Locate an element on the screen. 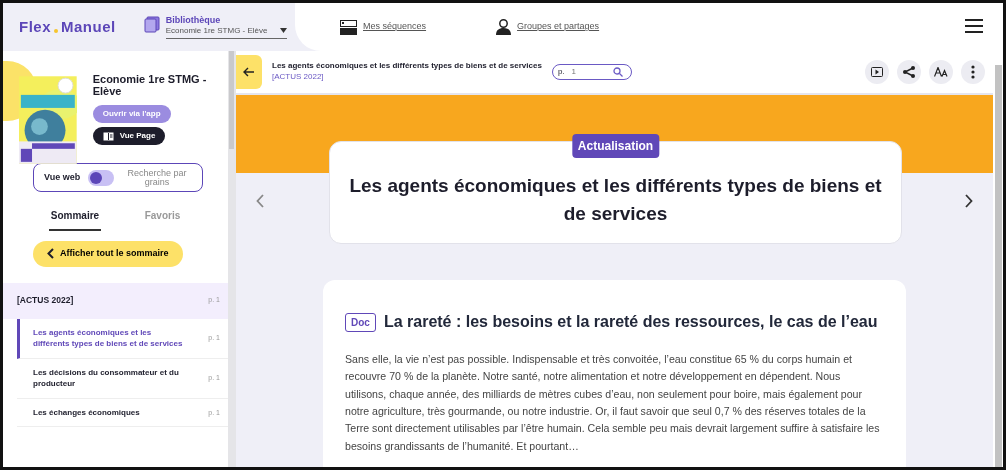  page-title: Les agents économiques et les différents types de biens et de services is located at coordinates (407, 66).